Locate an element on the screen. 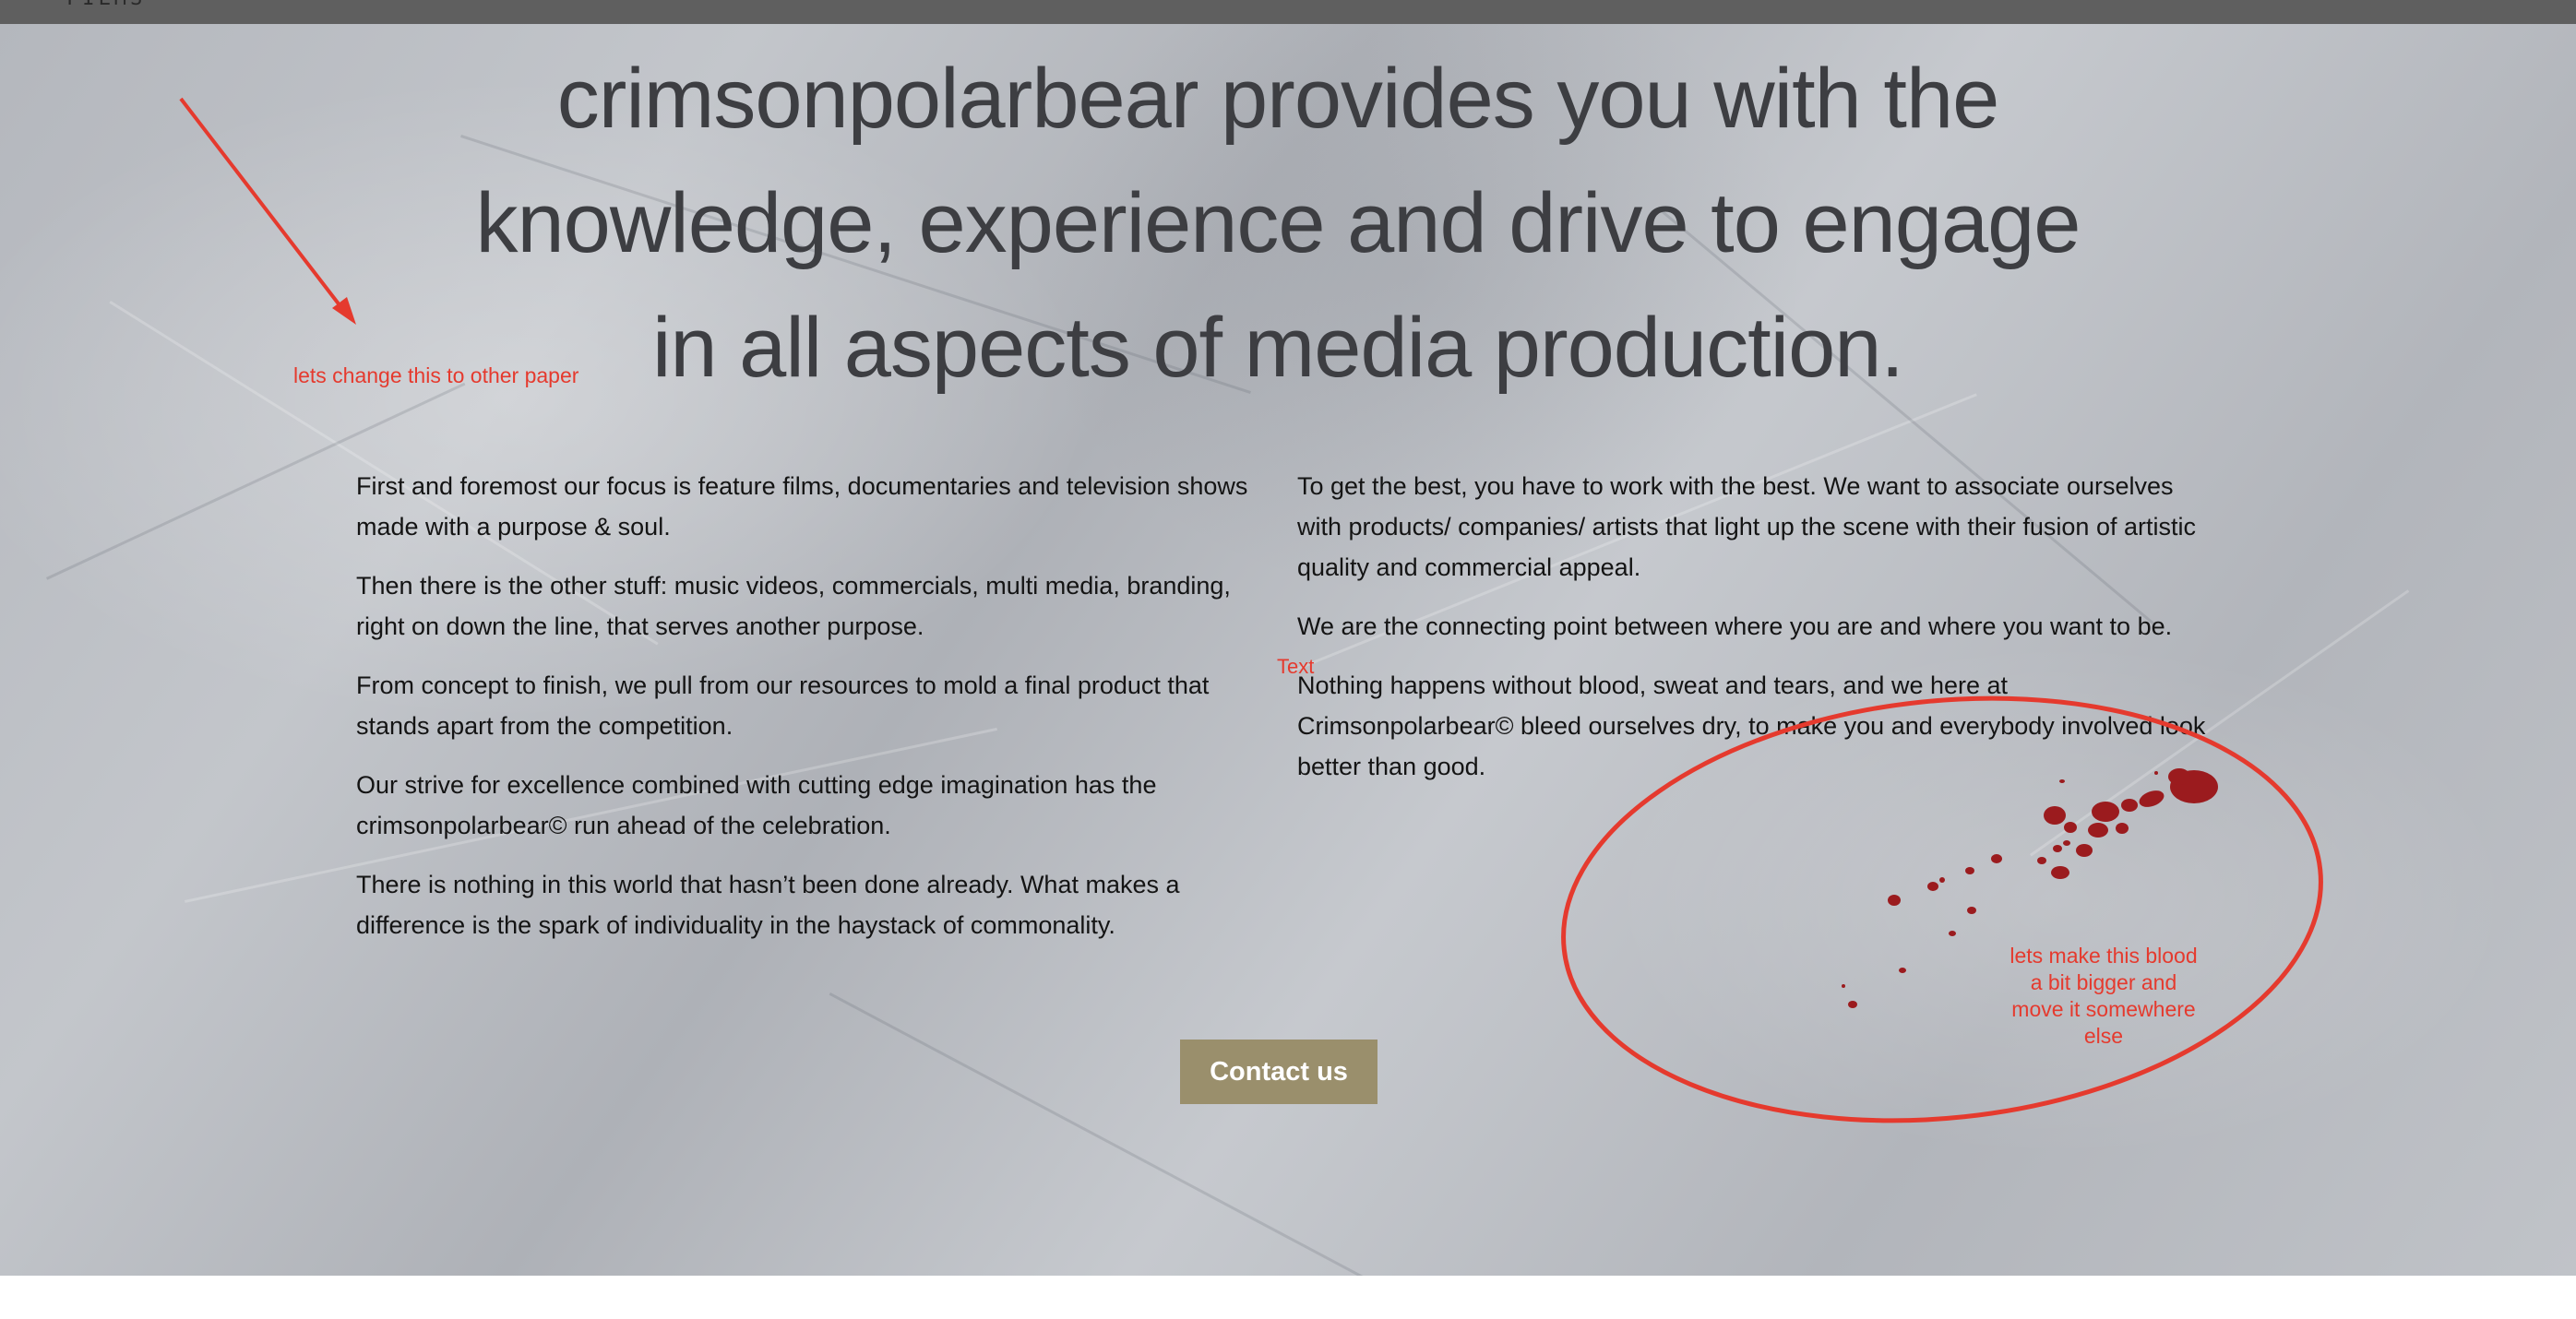 The image size is (2576, 1319). annotation-text-marker: Text is located at coordinates (1296, 666).